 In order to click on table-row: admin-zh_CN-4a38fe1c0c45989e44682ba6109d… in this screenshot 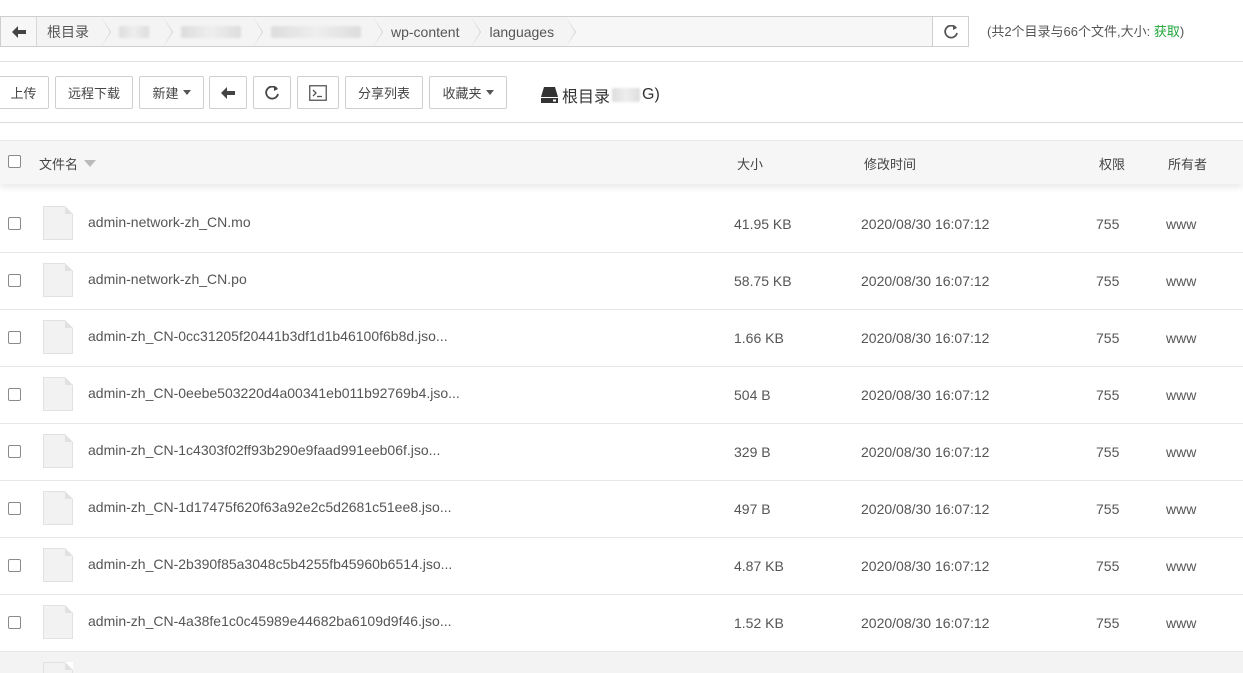, I will do `click(621, 623)`.